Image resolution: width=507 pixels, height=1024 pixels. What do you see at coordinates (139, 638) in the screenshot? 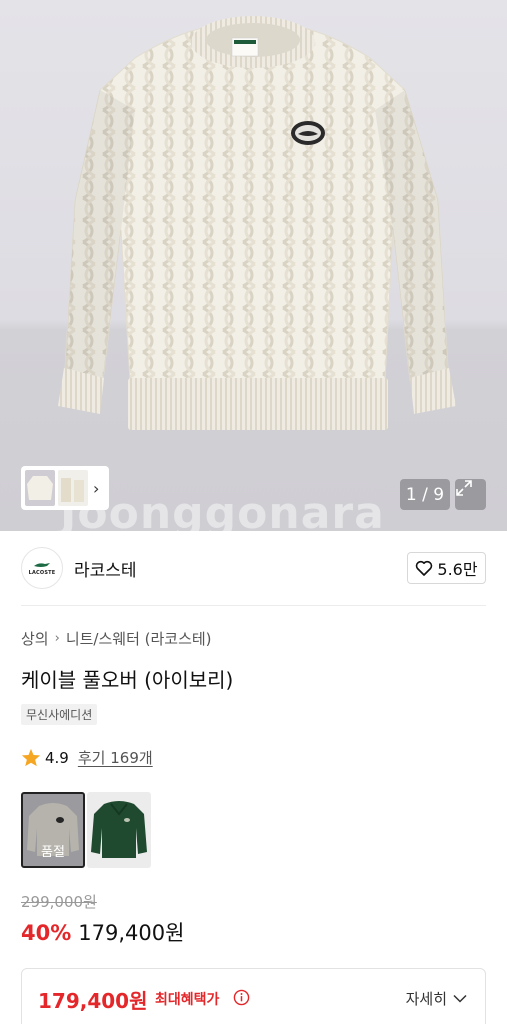
I see `breadcrumb-item-subcategory: 니트/스웨터 (라코스테)` at bounding box center [139, 638].